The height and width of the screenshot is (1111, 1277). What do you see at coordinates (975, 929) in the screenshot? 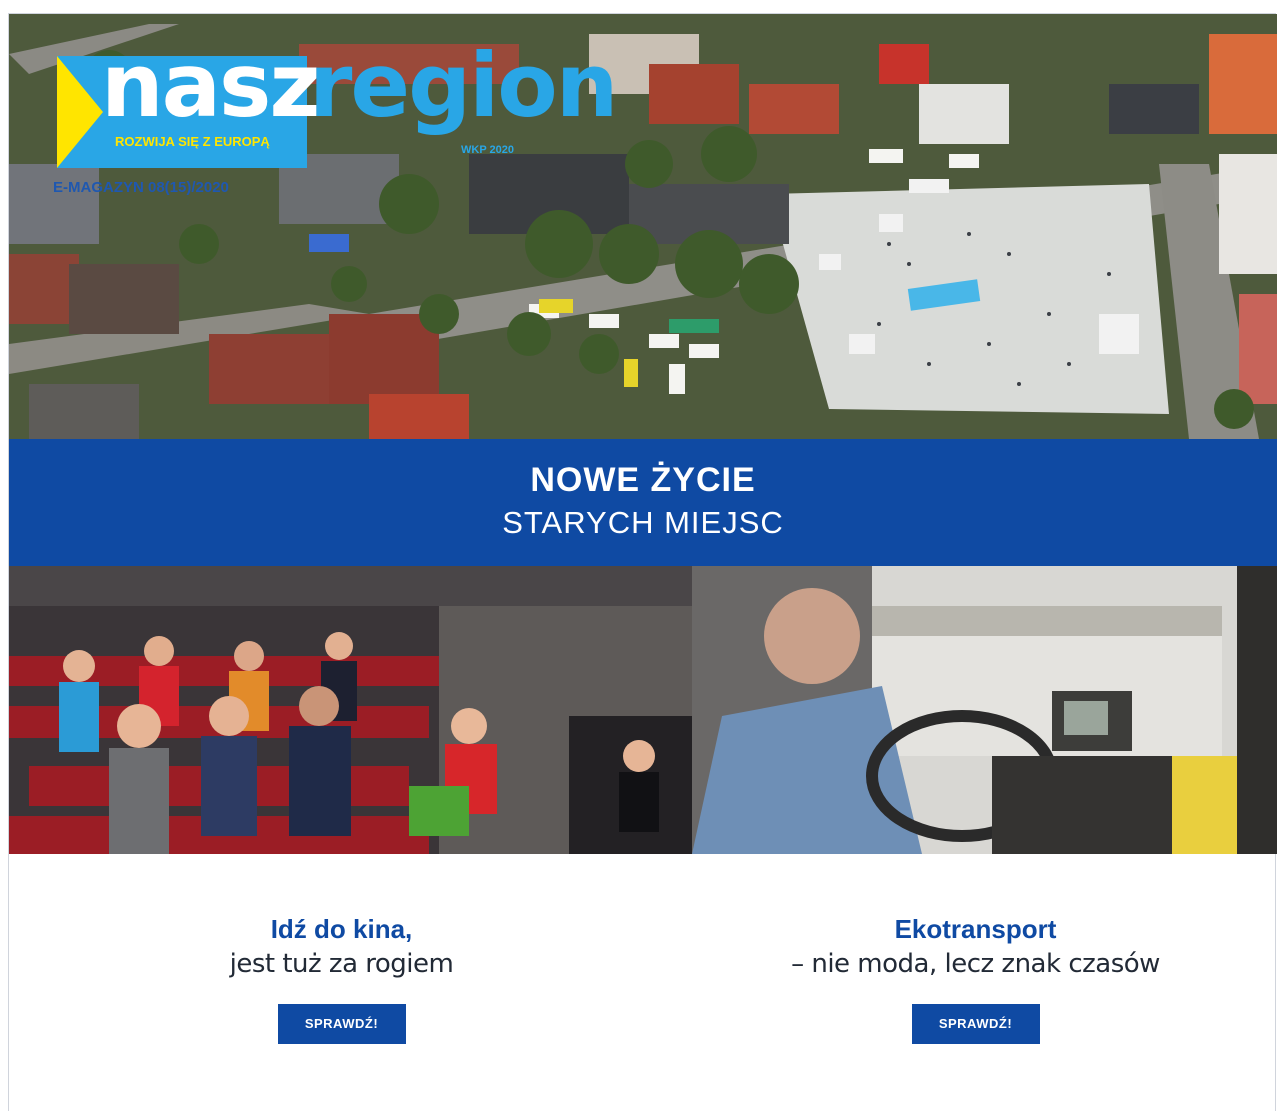
I see `article-title: Ekotransport` at bounding box center [975, 929].